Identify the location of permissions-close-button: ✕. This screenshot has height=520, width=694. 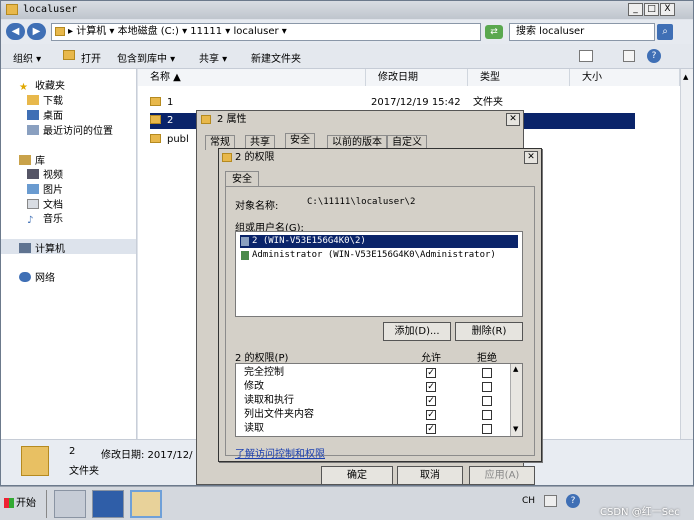
(531, 157).